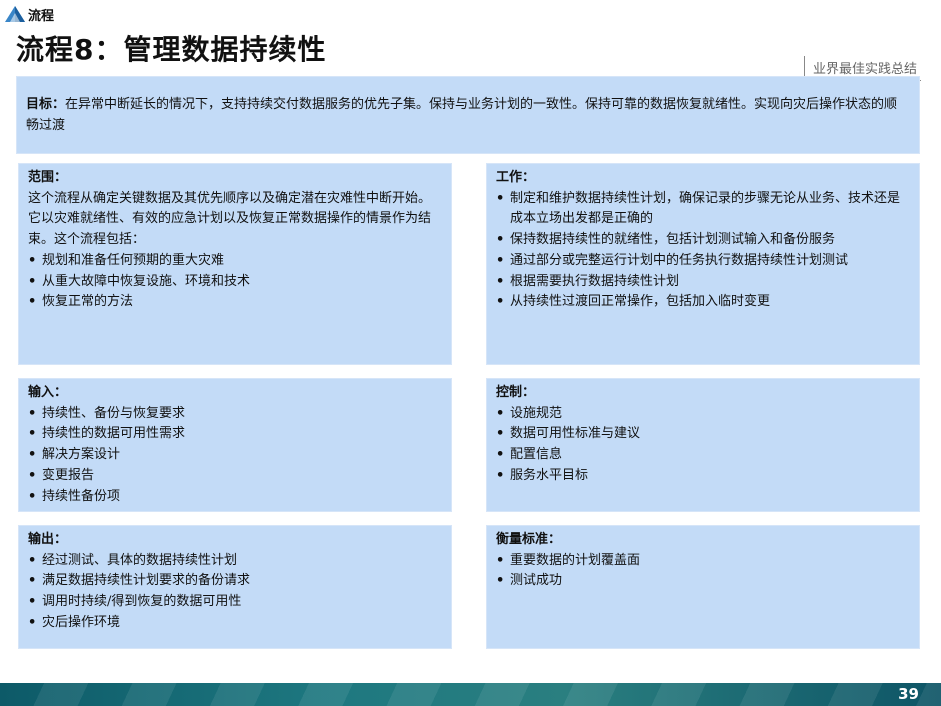 The width and height of the screenshot is (941, 706). What do you see at coordinates (235, 434) in the screenshot?
I see `list-item: 持续性的数据可用性需求` at bounding box center [235, 434].